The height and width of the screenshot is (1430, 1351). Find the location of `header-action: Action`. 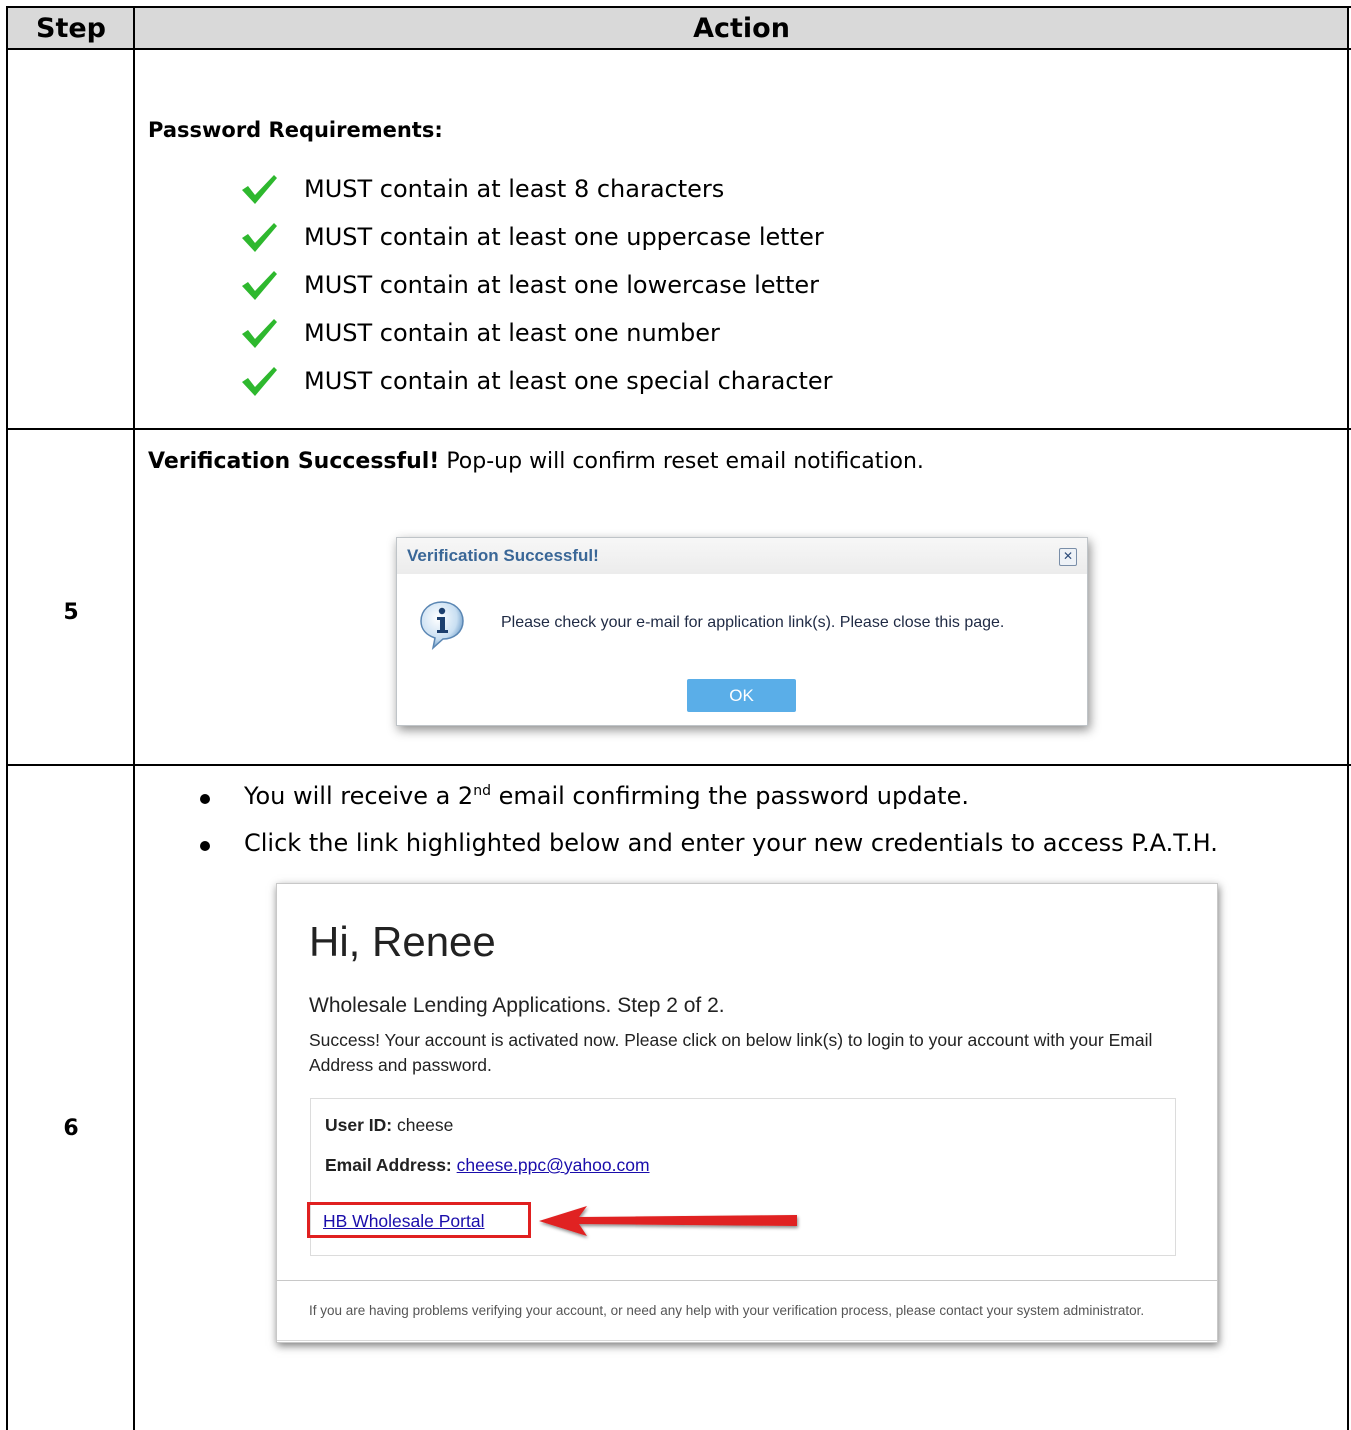

header-action: Action is located at coordinates (741, 28).